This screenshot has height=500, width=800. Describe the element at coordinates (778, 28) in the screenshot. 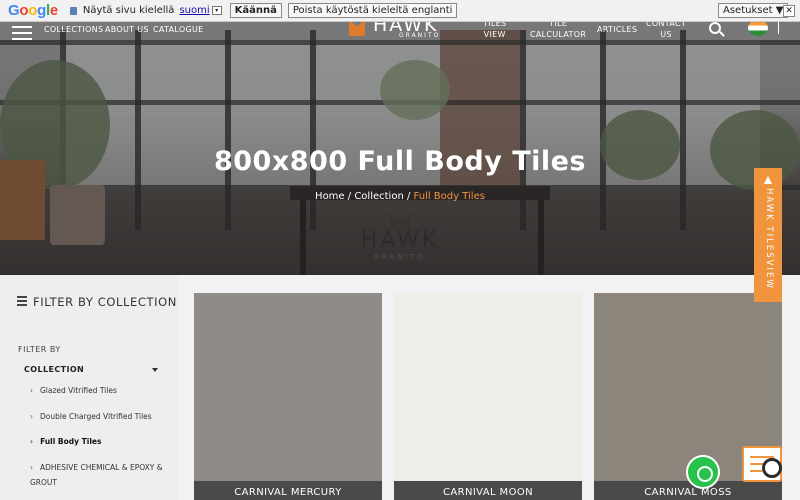

I see `nav-divider` at that location.